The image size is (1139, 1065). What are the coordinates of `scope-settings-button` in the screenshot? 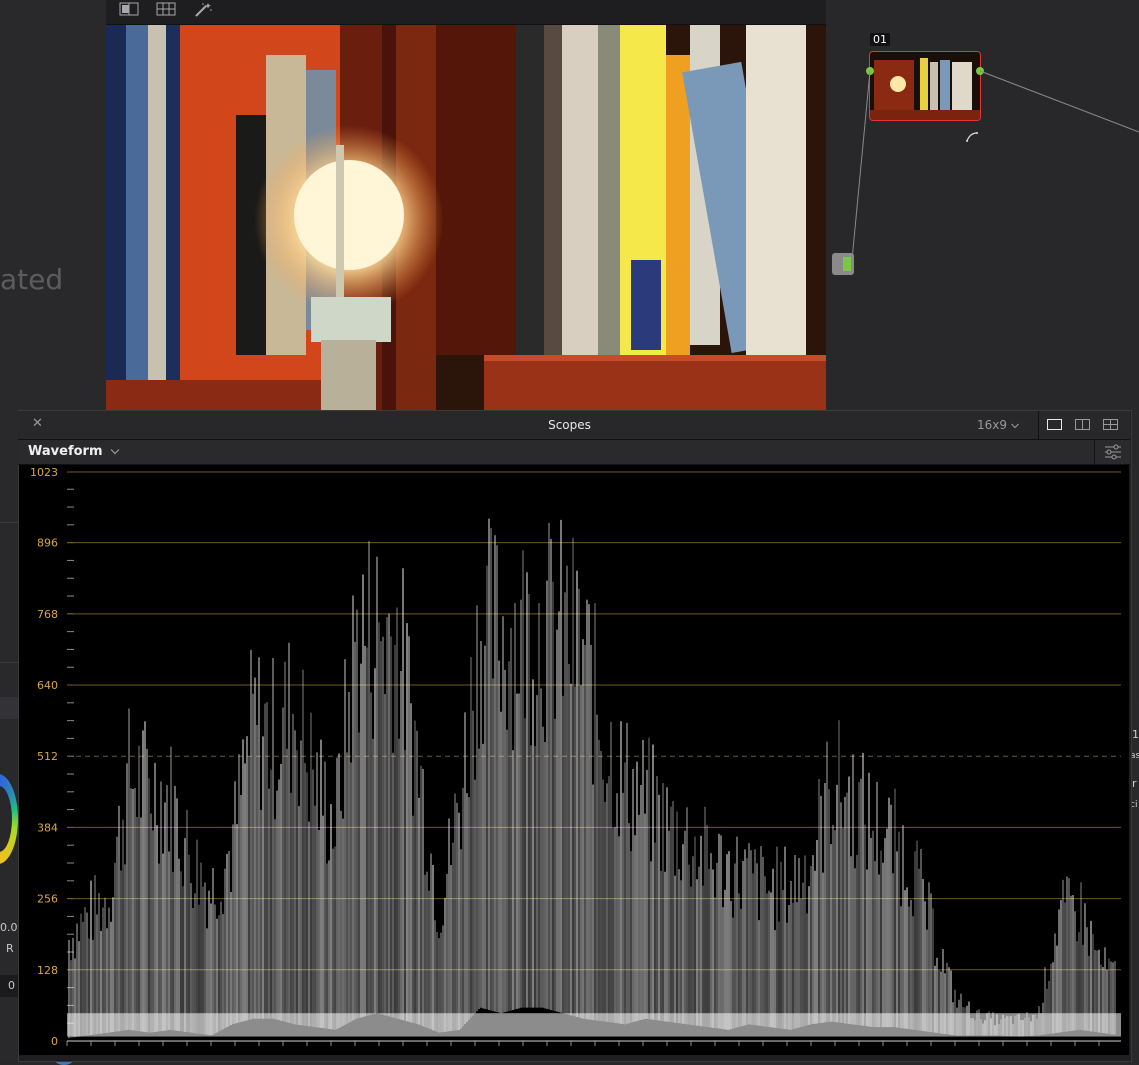 It's located at (1112, 452).